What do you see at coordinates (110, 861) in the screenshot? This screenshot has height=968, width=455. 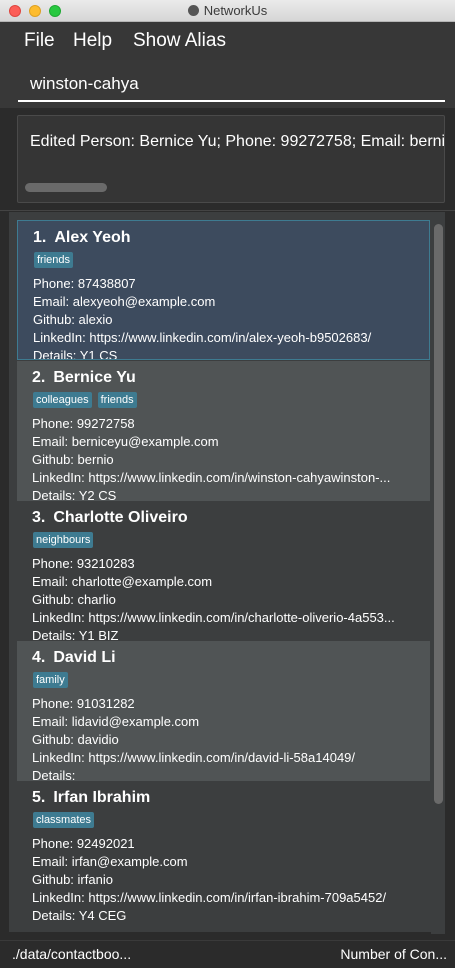 I see `person-email: Email: irfan@example.com` at bounding box center [110, 861].